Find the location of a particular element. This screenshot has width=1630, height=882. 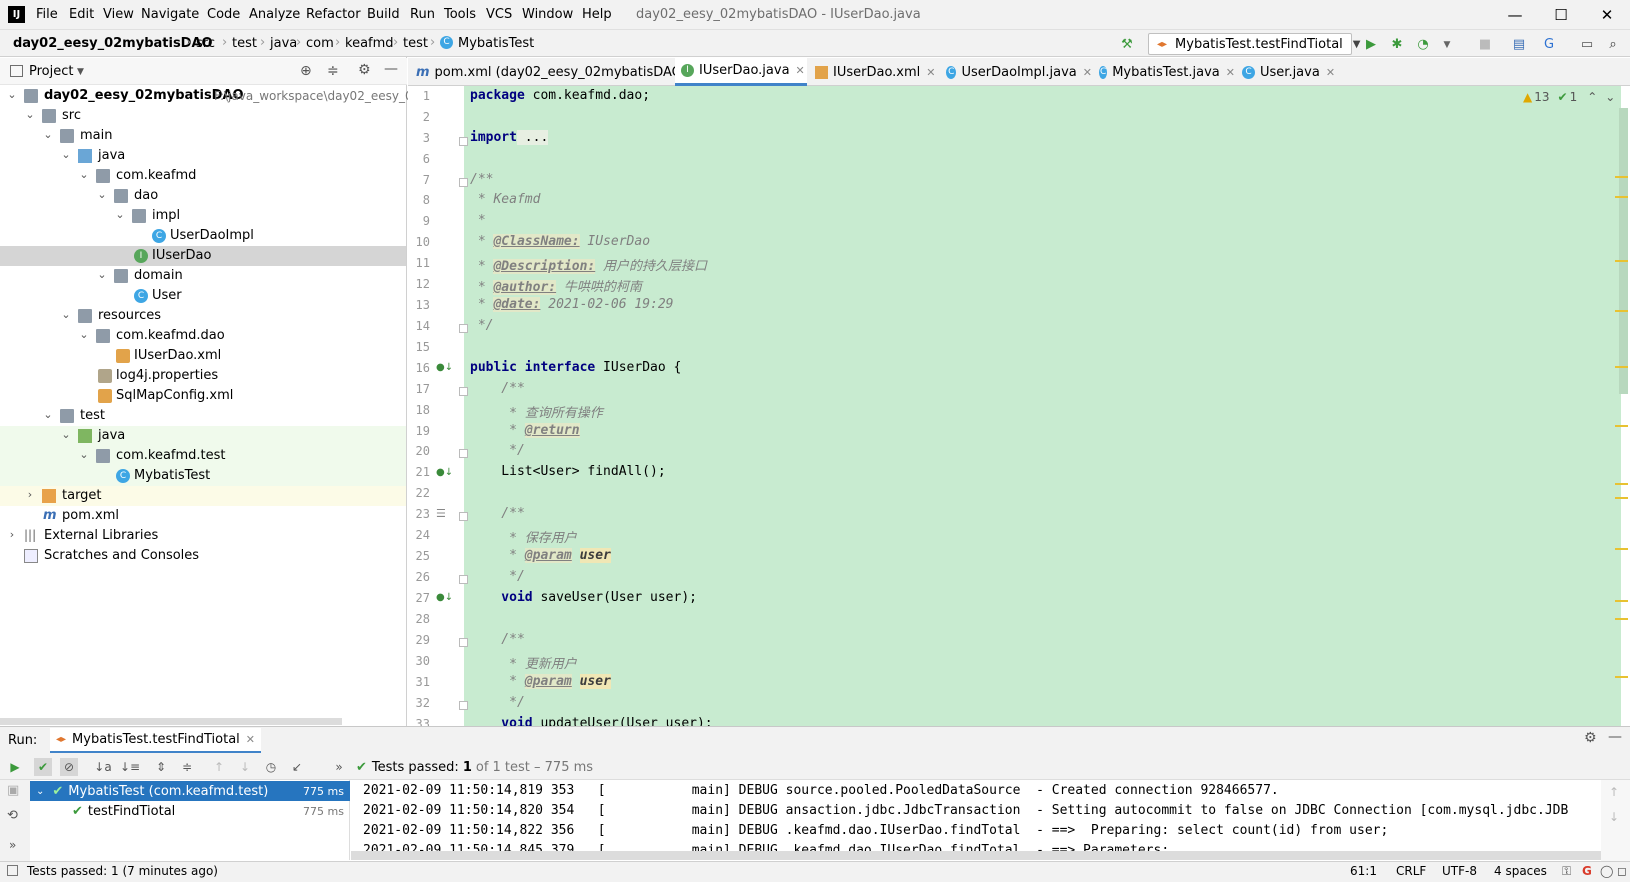

tree-item-dao: ⌄ dao is located at coordinates (203, 196).